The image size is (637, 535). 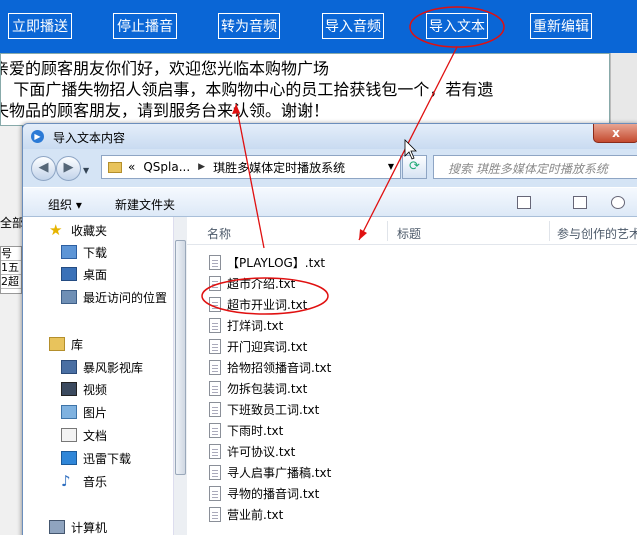 What do you see at coordinates (69, 274) in the screenshot?
I see `desktop-icon` at bounding box center [69, 274].